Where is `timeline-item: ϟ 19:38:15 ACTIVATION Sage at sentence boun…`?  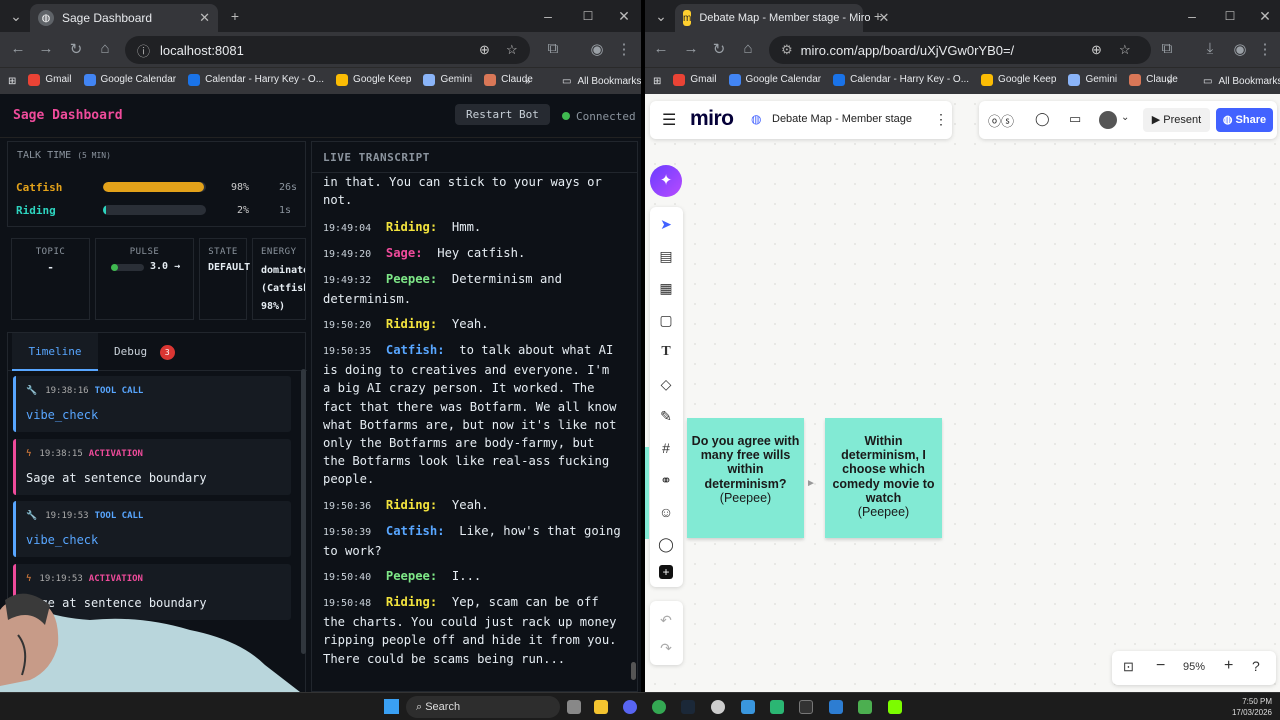
timeline-item: ϟ 19:38:15 ACTIVATION Sage at sentence boun… is located at coordinates (152, 467).